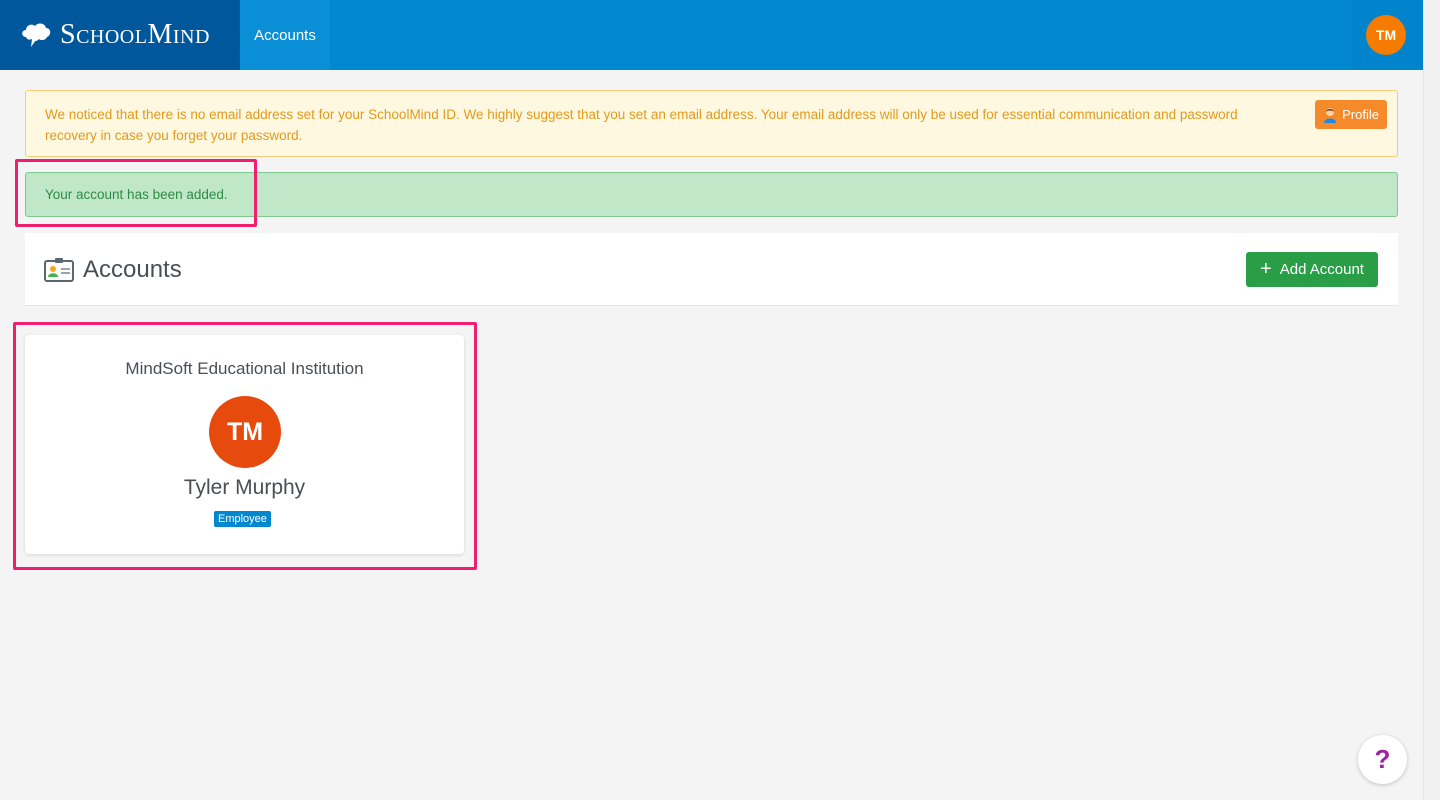  What do you see at coordinates (1386, 35) in the screenshot?
I see `user-avatar-button: TM` at bounding box center [1386, 35].